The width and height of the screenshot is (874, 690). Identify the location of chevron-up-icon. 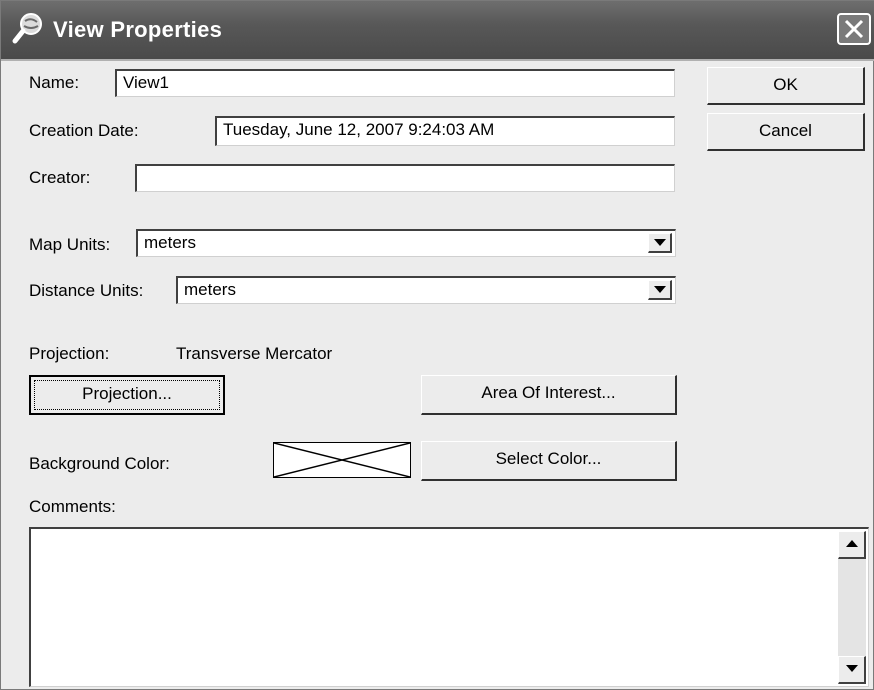
(852, 543).